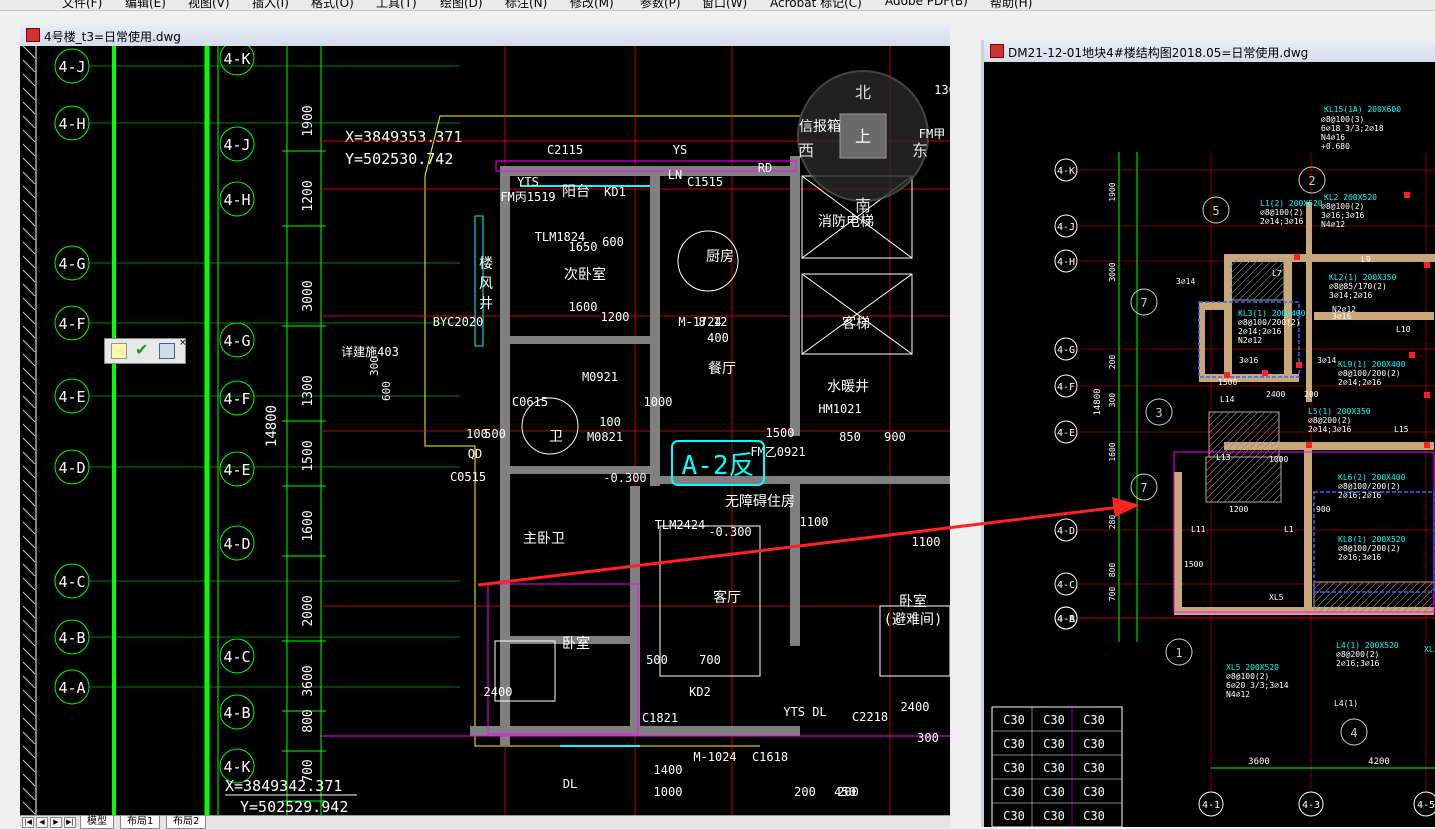 The width and height of the screenshot is (1435, 829). What do you see at coordinates (97, 822) in the screenshot?
I see `tab-model: 模型` at bounding box center [97, 822].